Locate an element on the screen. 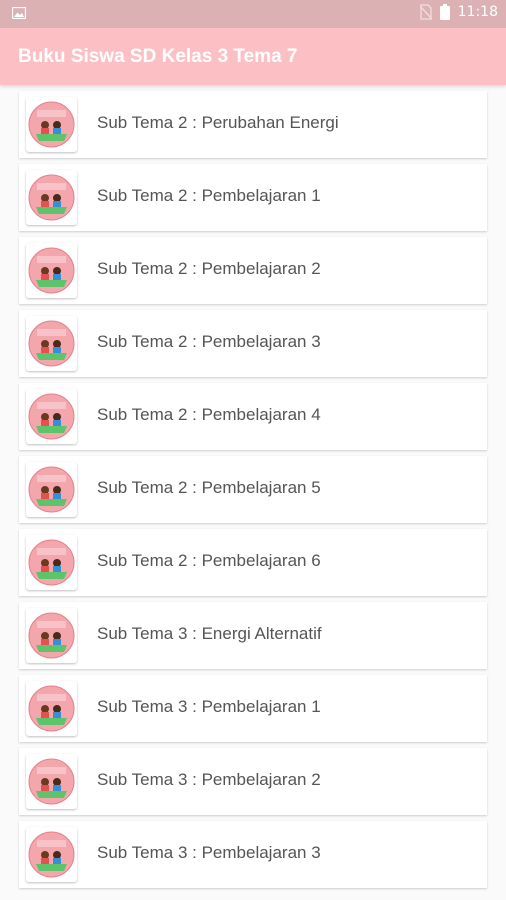 The width and height of the screenshot is (506, 900). list-item-label: Sub Tema 2 : Pembelajaran 1 is located at coordinates (209, 195).